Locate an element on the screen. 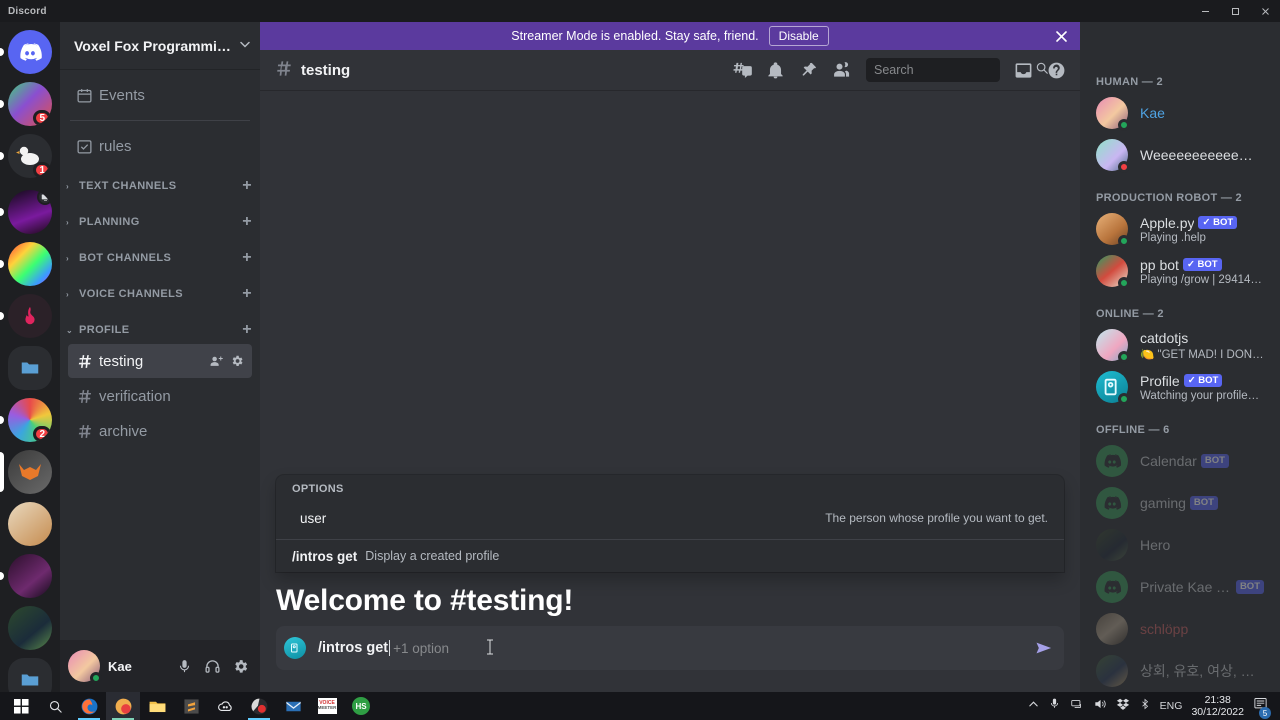 The width and height of the screenshot is (1280, 720). disable-streamer-mode-button: Disable is located at coordinates (798, 36).